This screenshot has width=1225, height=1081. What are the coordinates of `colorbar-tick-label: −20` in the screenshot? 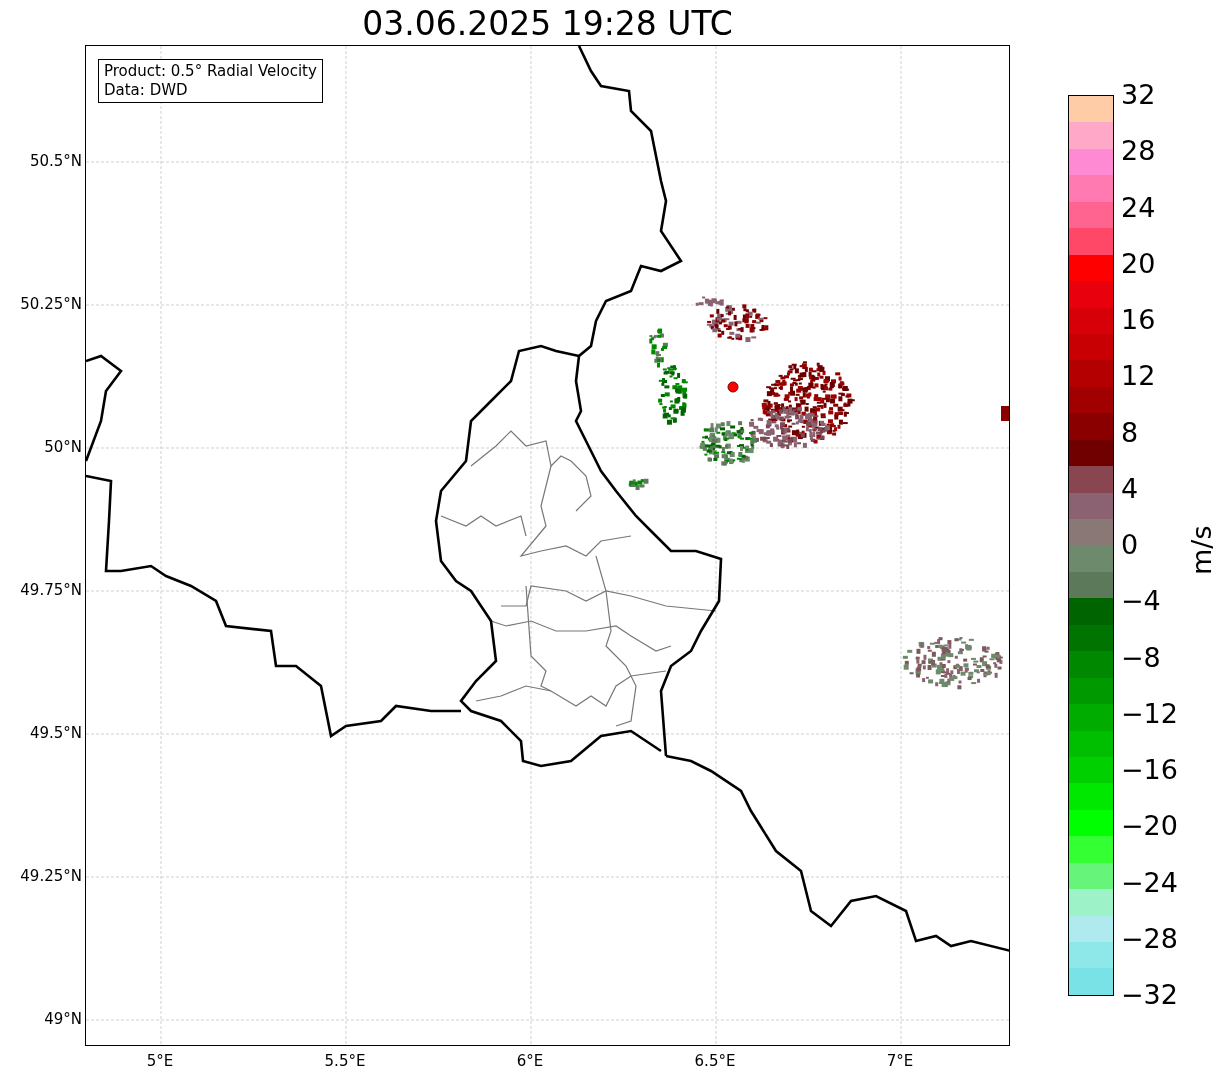 It's located at (1149, 826).